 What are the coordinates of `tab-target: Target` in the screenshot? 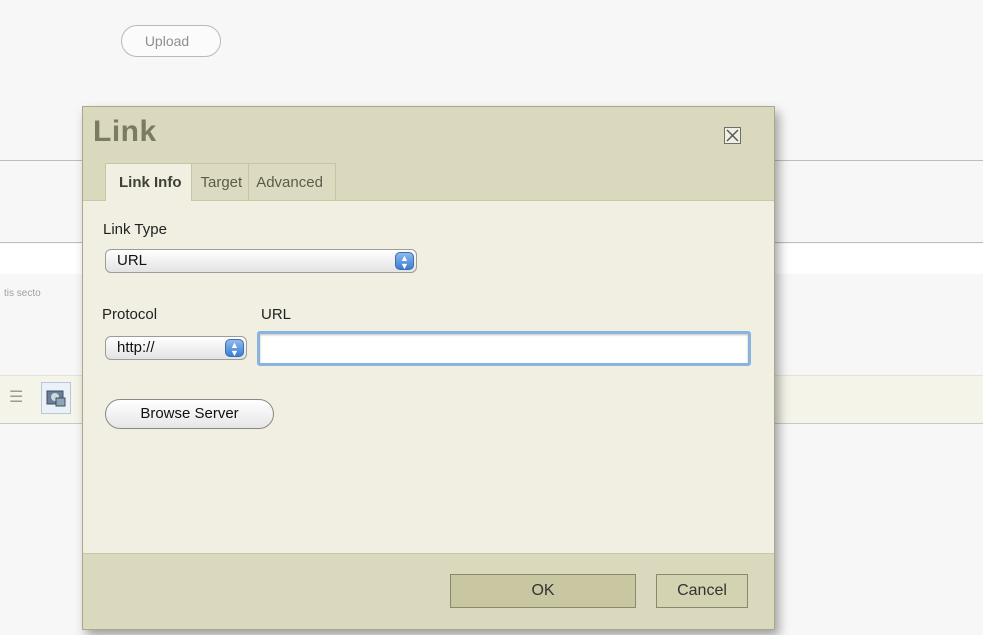 It's located at (220, 181).